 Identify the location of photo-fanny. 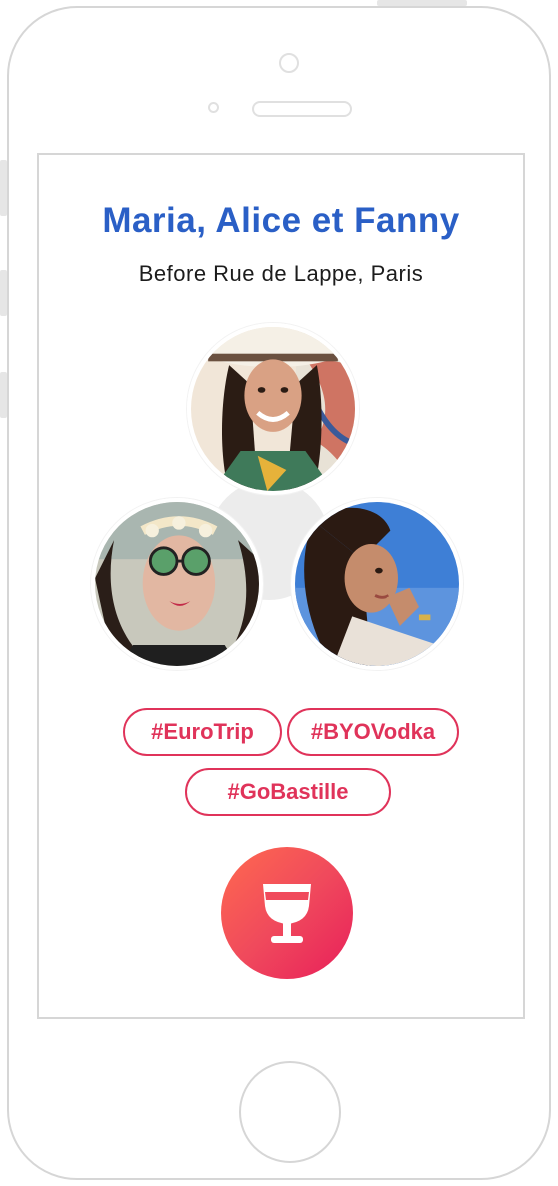
(377, 584).